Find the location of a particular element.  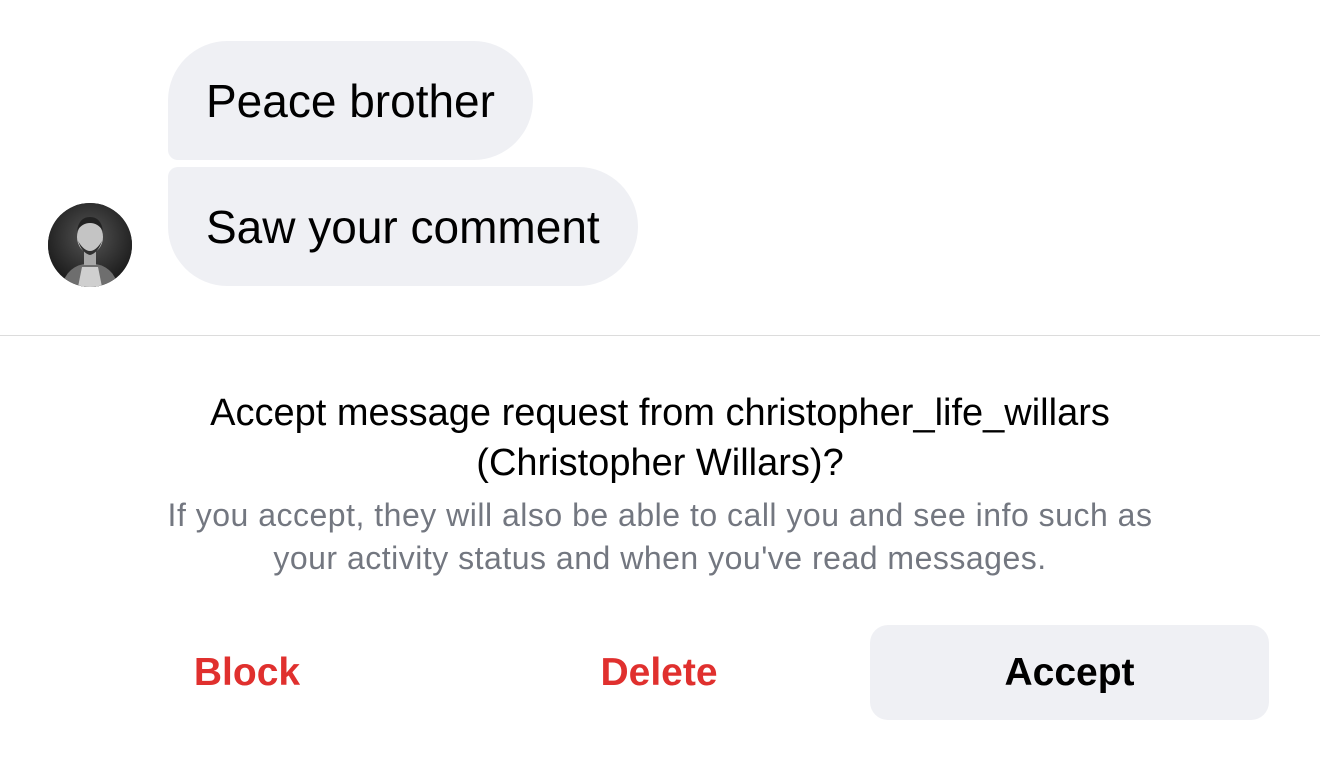

request-actions: Block Delete Accept is located at coordinates (660, 672).